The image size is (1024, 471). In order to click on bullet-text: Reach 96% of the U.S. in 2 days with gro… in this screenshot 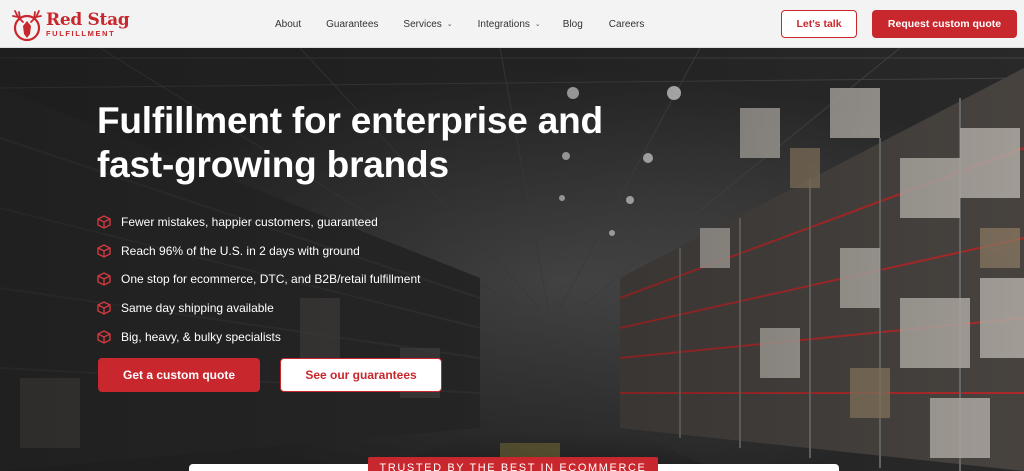, I will do `click(240, 250)`.